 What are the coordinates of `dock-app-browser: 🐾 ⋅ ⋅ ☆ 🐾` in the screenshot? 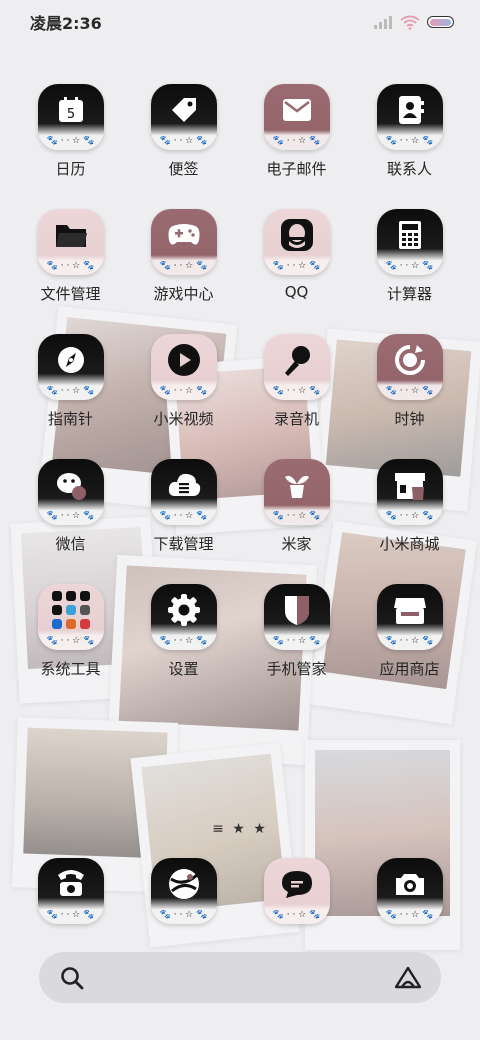 It's located at (183, 893).